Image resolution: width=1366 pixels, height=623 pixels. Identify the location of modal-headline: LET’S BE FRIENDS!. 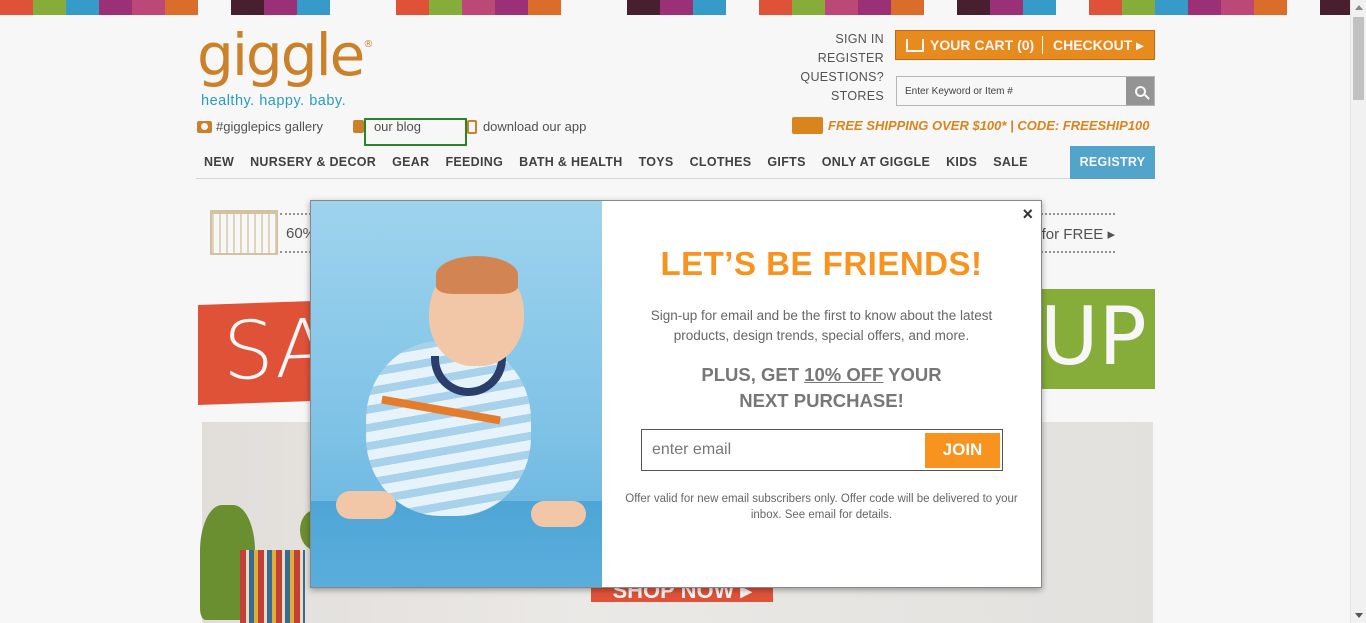
(821, 263).